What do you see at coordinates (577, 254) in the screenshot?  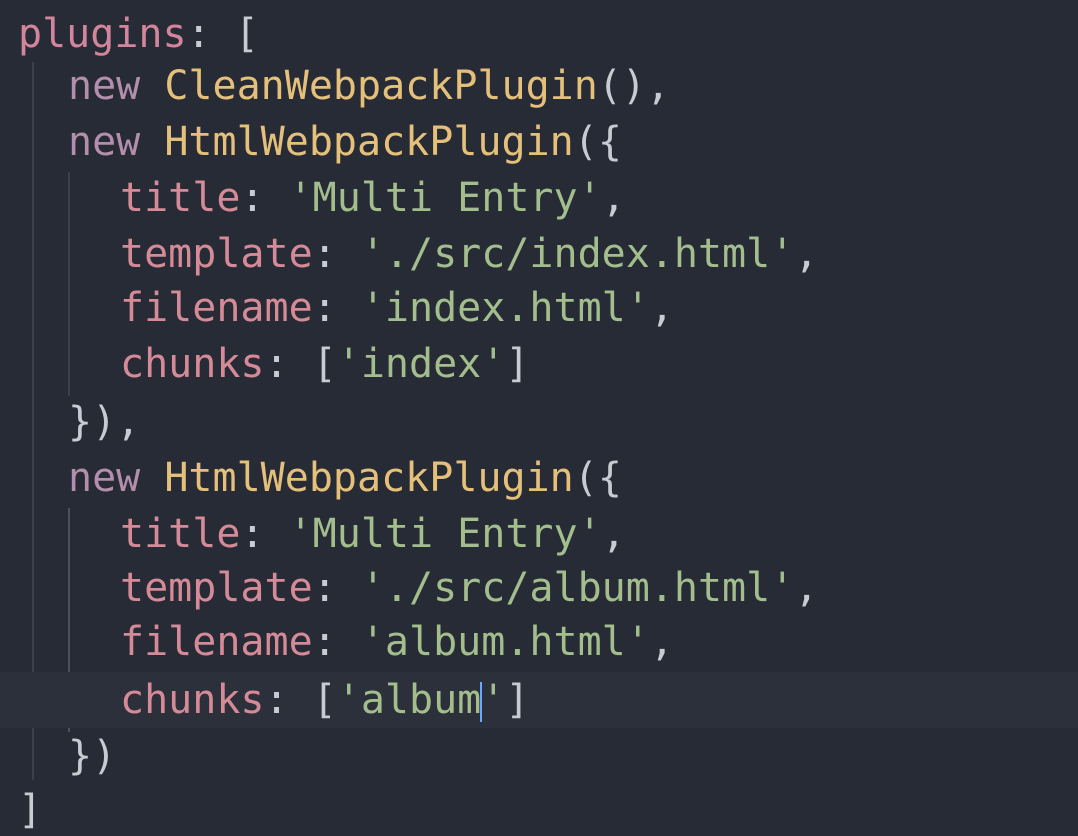 I see `code-token: './src/index.html'` at bounding box center [577, 254].